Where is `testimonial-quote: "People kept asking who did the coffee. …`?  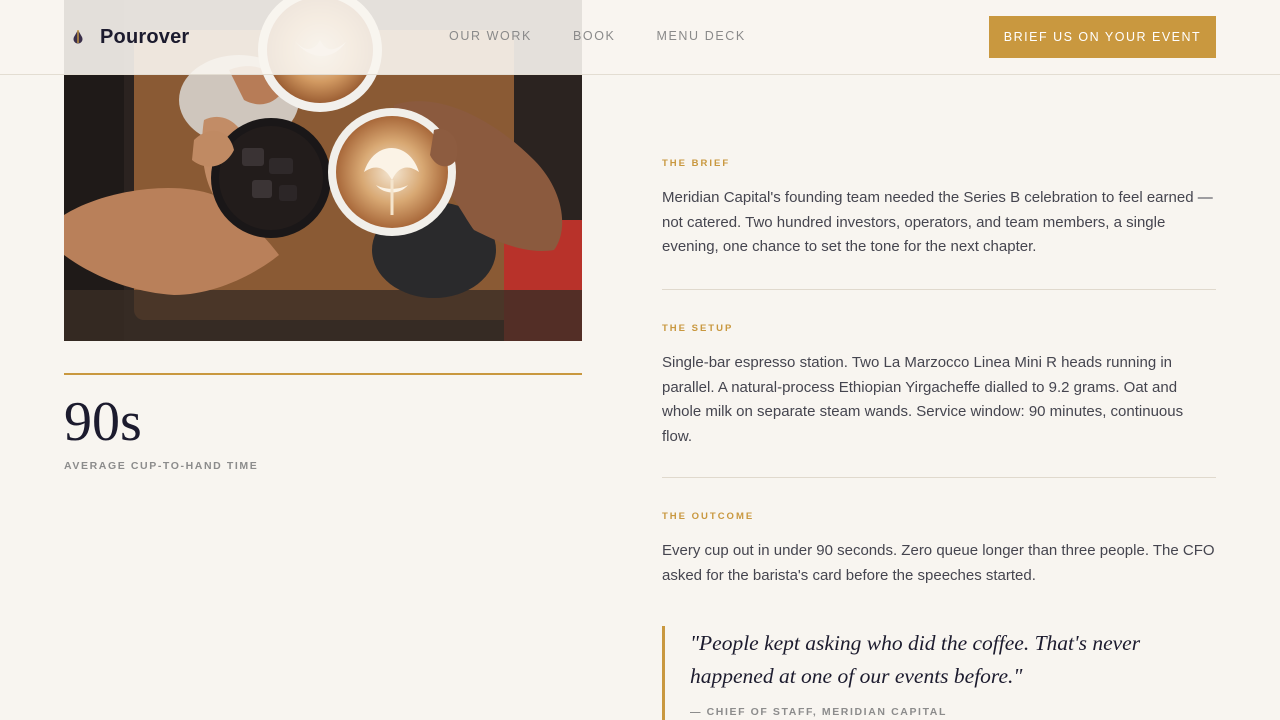 testimonial-quote: "People kept asking who did the coffee. … is located at coordinates (915, 659).